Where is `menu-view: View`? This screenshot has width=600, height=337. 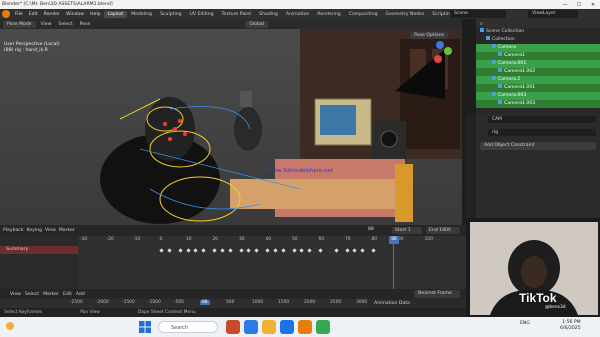 menu-view: View is located at coordinates (15, 294).